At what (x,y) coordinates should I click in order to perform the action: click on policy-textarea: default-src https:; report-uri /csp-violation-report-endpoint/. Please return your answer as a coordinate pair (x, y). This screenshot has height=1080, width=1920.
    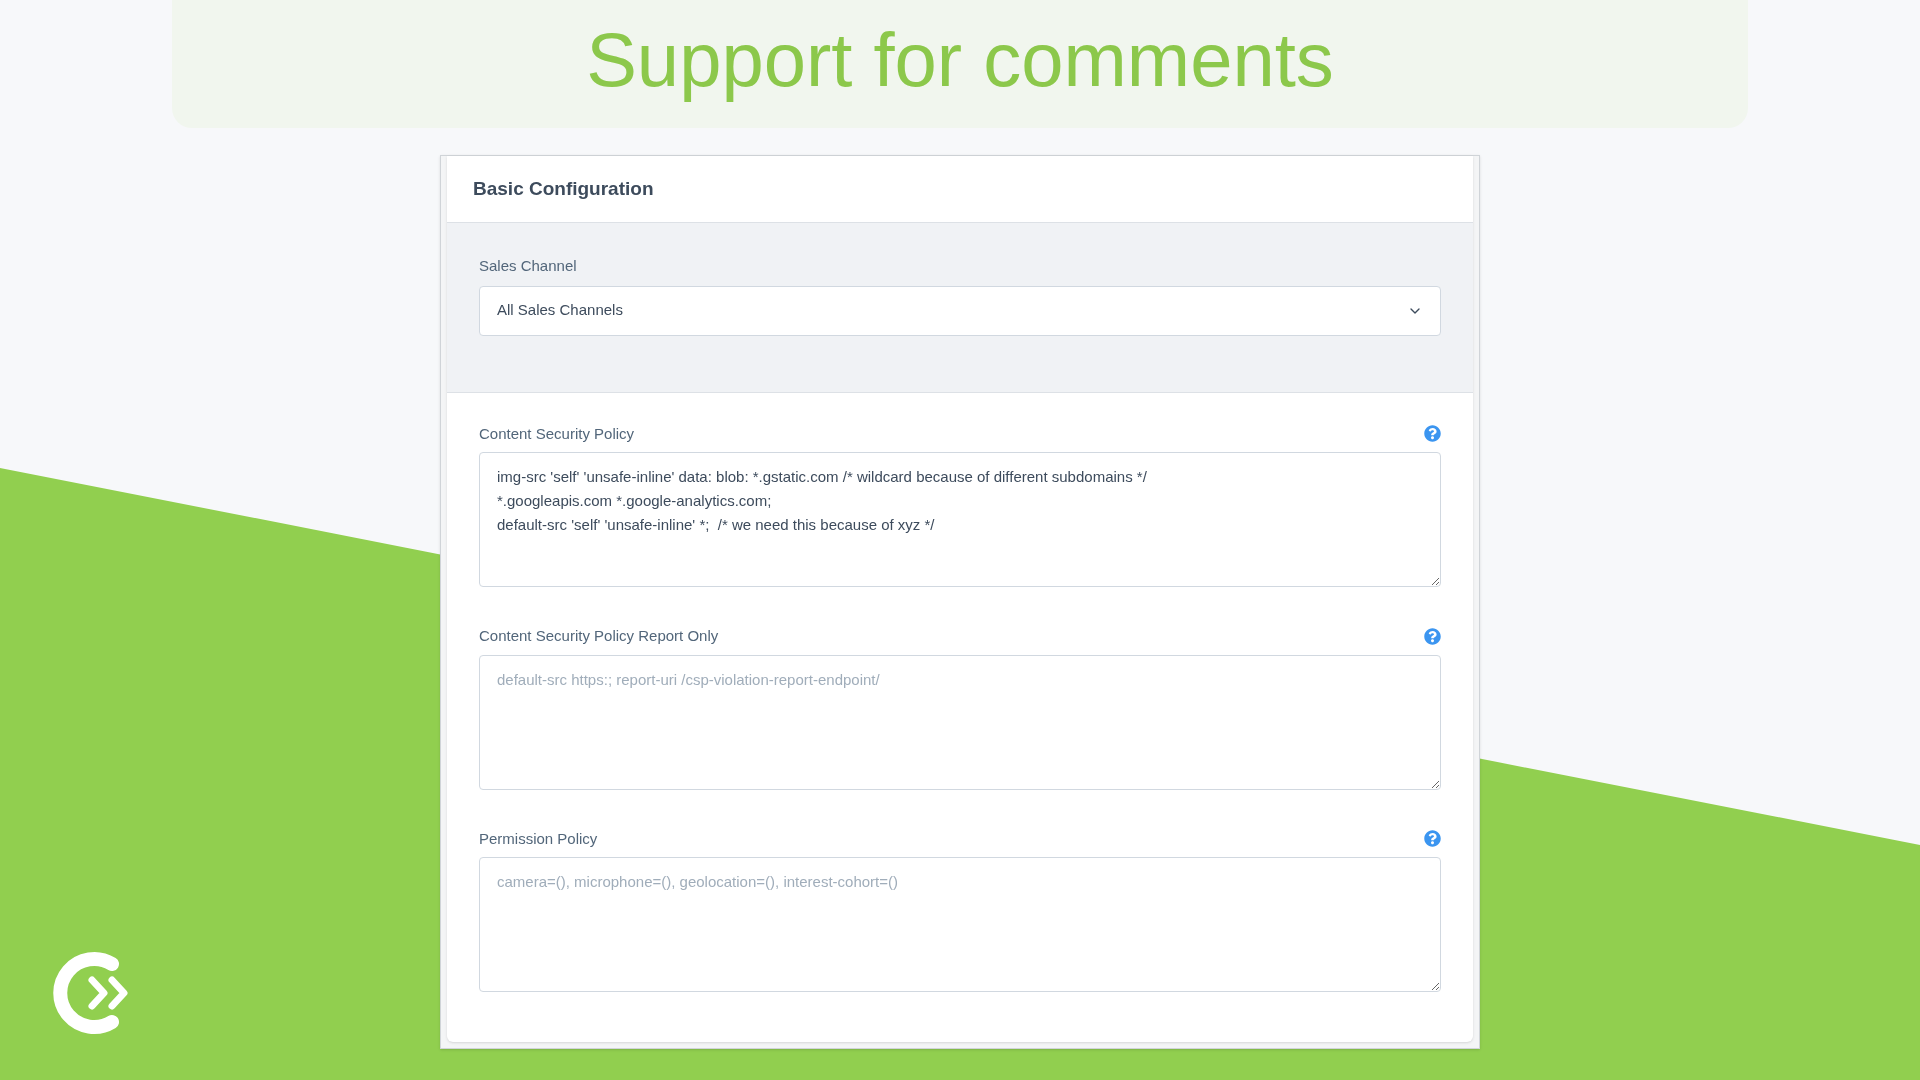
    Looking at the image, I should click on (960, 722).